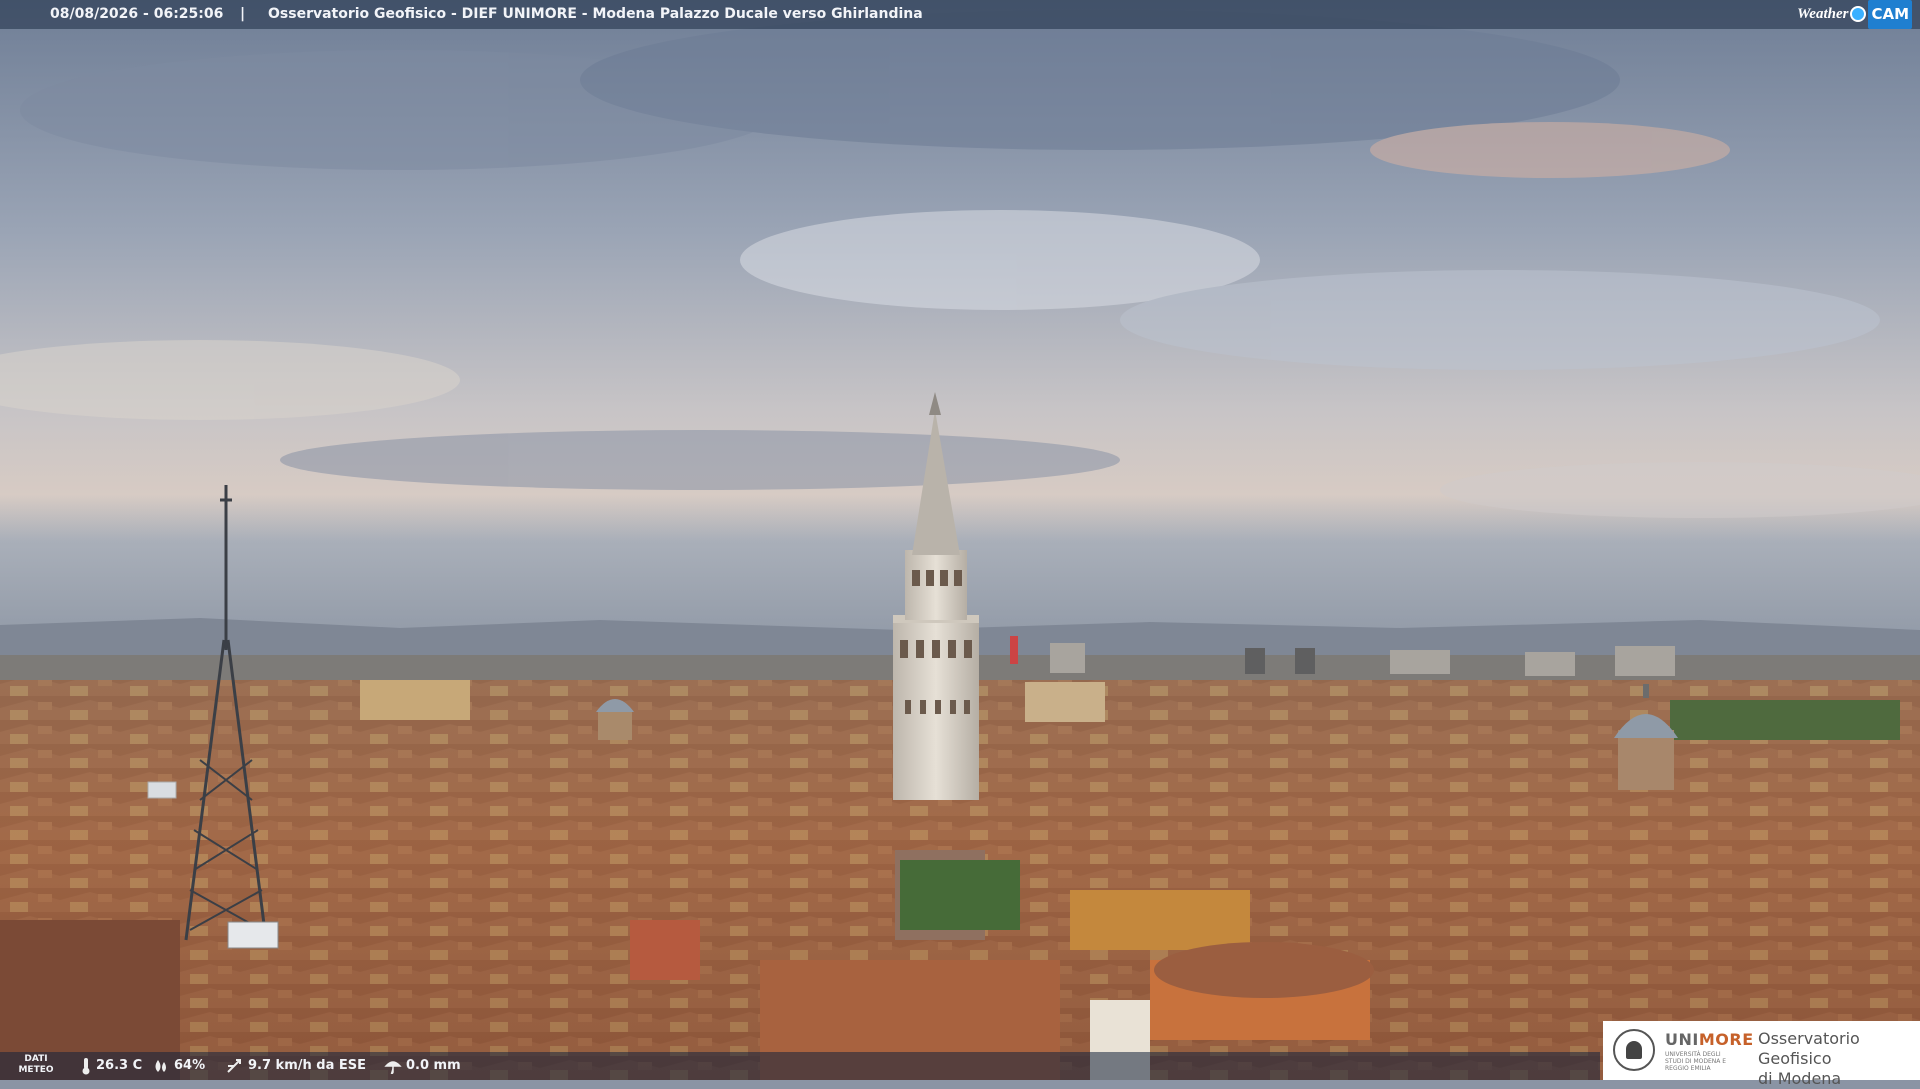  I want to click on uni-part1: UNI, so click(1682, 1039).